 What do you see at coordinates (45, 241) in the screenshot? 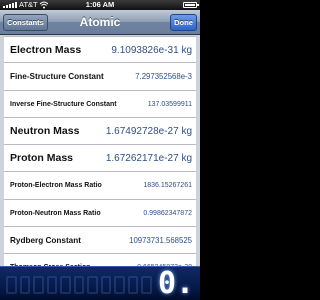
I see `constant-name: Rydberg Constant` at bounding box center [45, 241].